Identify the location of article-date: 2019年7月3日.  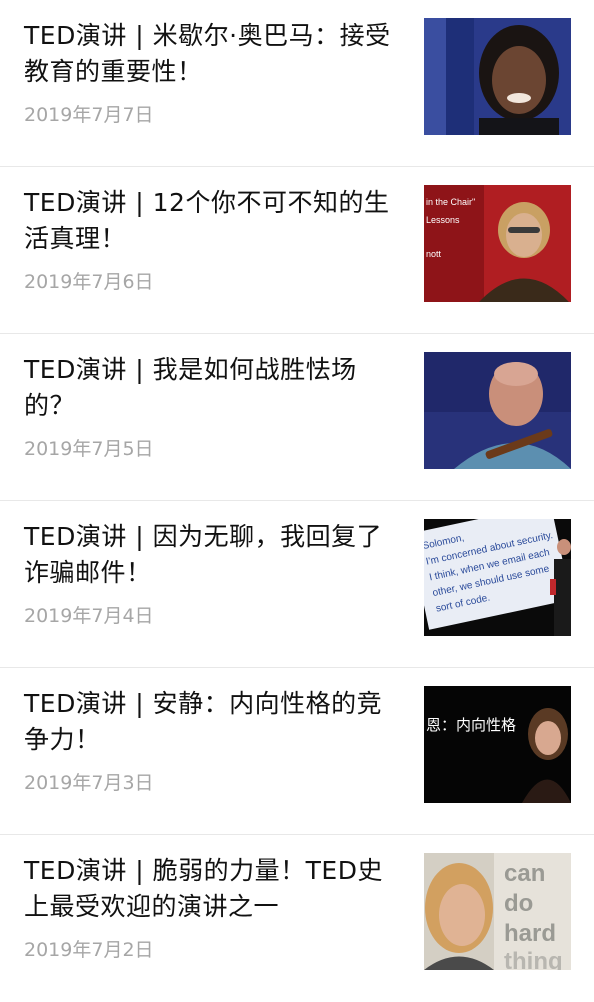
(89, 783).